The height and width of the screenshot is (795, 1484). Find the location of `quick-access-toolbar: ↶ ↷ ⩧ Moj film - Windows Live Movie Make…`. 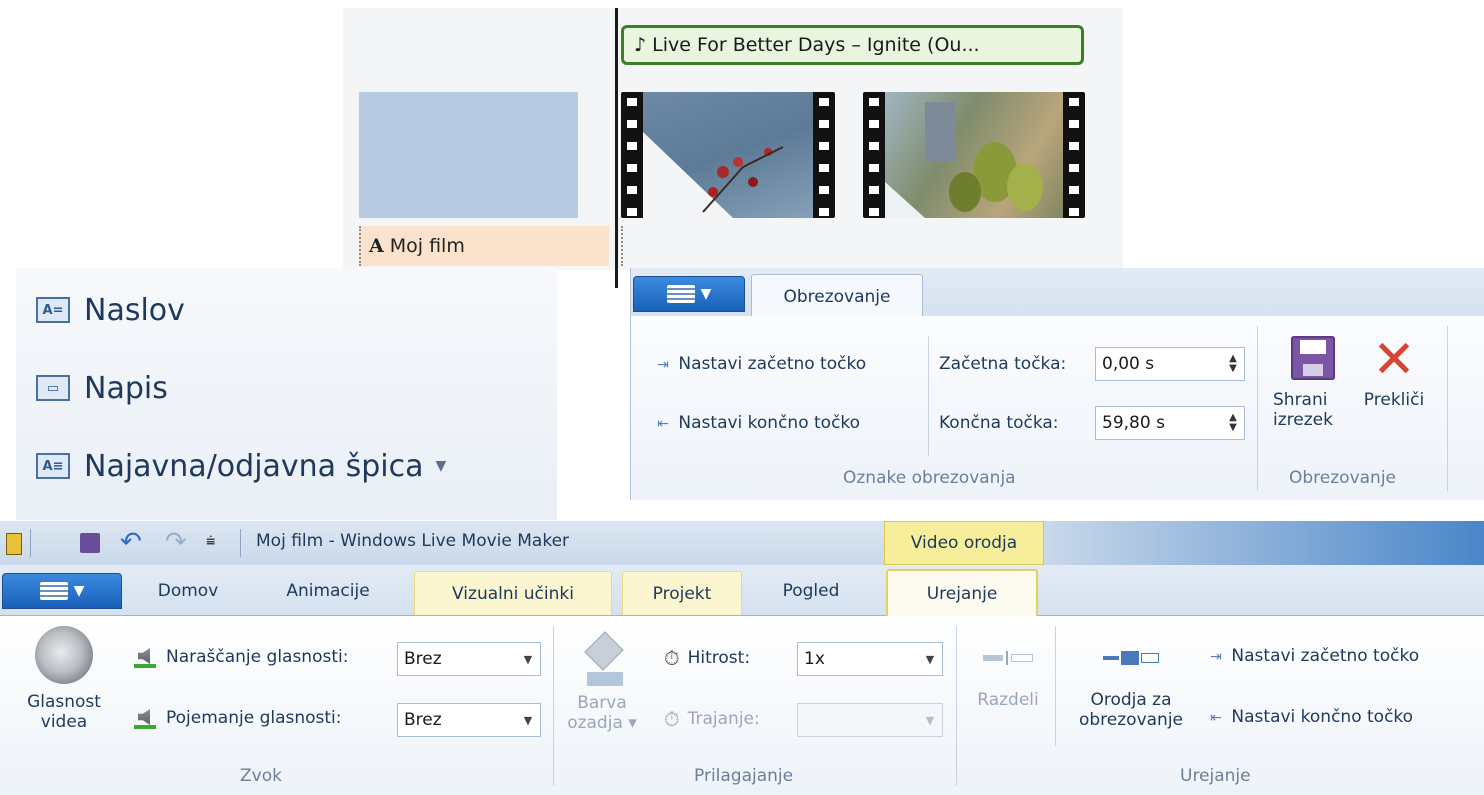

quick-access-toolbar: ↶ ↷ ⩧ Moj film - Windows Live Movie Make… is located at coordinates (742, 543).